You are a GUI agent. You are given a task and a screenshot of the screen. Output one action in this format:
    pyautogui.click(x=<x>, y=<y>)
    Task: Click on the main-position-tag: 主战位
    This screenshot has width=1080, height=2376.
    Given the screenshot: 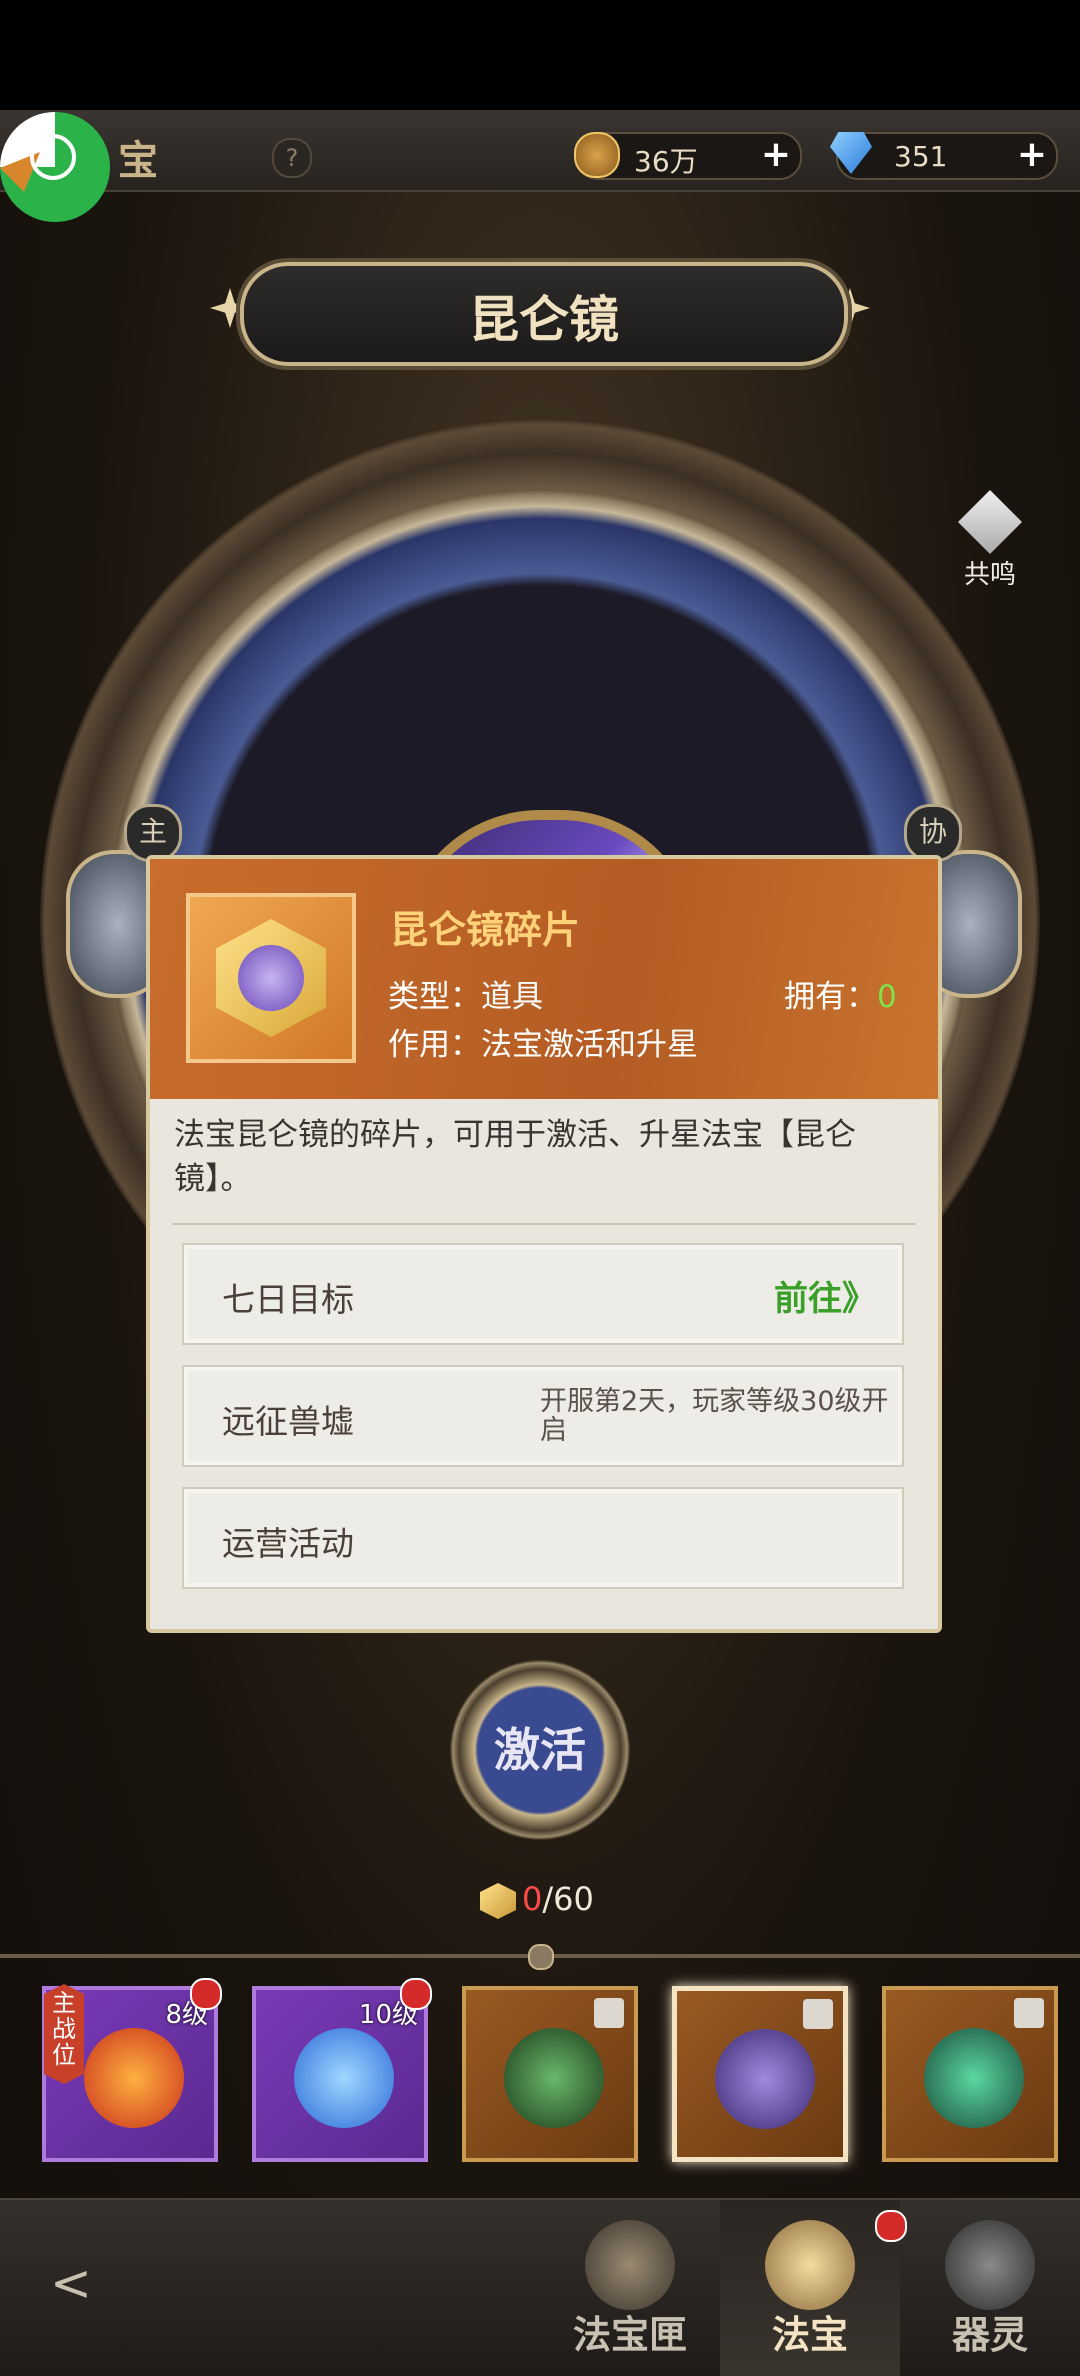 What is the action you would take?
    pyautogui.click(x=64, y=2034)
    